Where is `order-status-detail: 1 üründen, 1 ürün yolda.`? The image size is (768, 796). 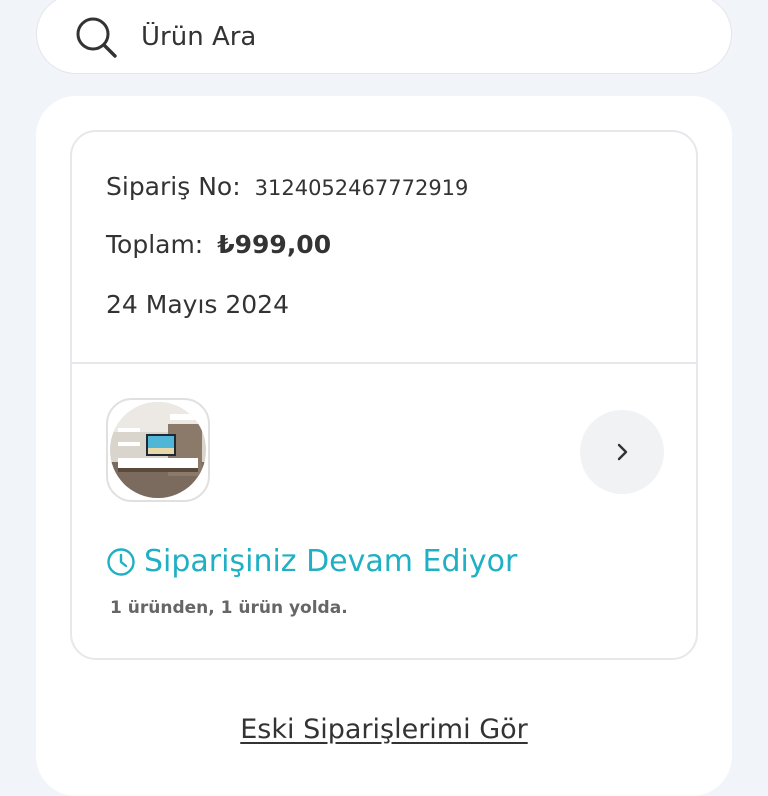
order-status-detail: 1 üründen, 1 ürün yolda. is located at coordinates (229, 608).